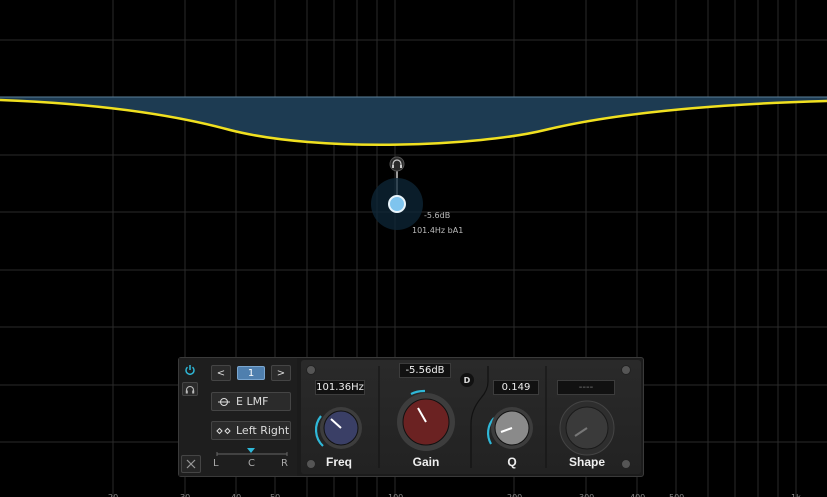 This screenshot has width=827, height=497. What do you see at coordinates (637, 495) in the screenshot?
I see `axis-label-400: 400` at bounding box center [637, 495].